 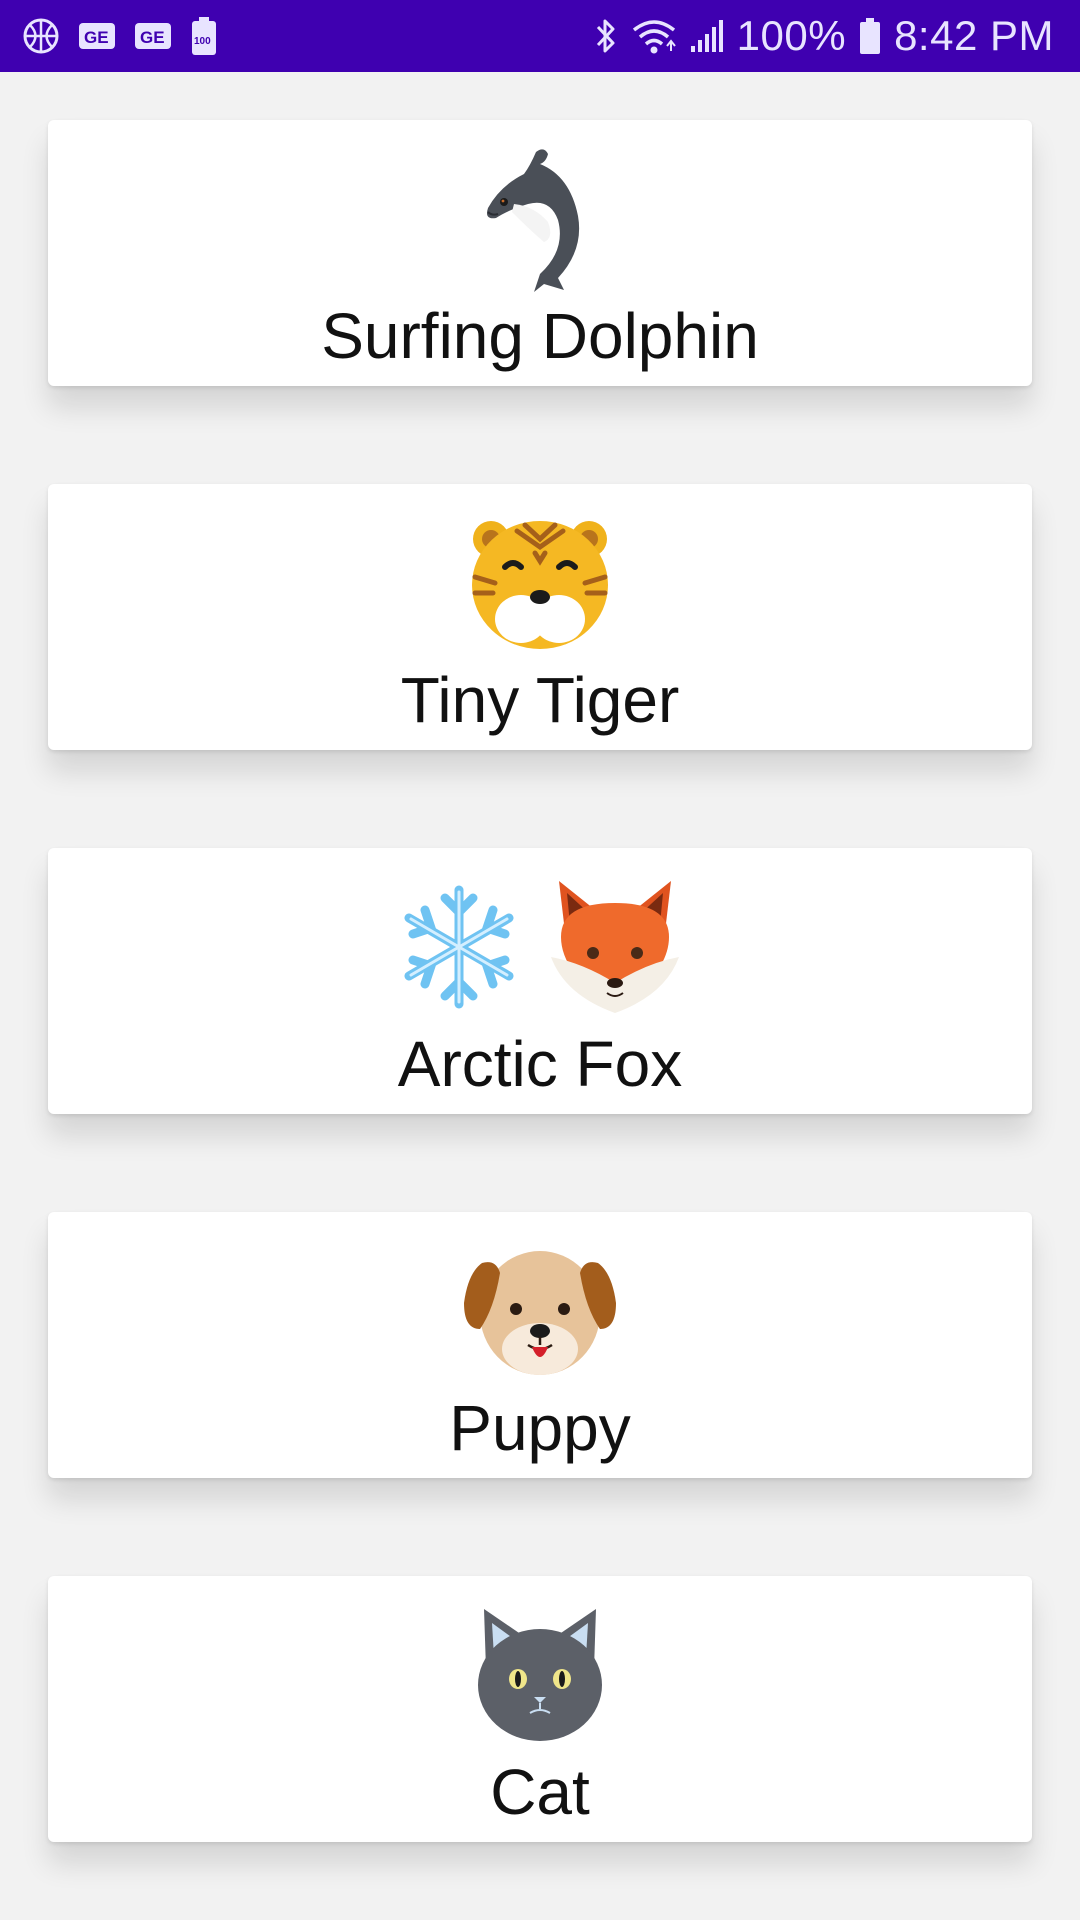 I want to click on dolphin-icon, so click(x=540, y=219).